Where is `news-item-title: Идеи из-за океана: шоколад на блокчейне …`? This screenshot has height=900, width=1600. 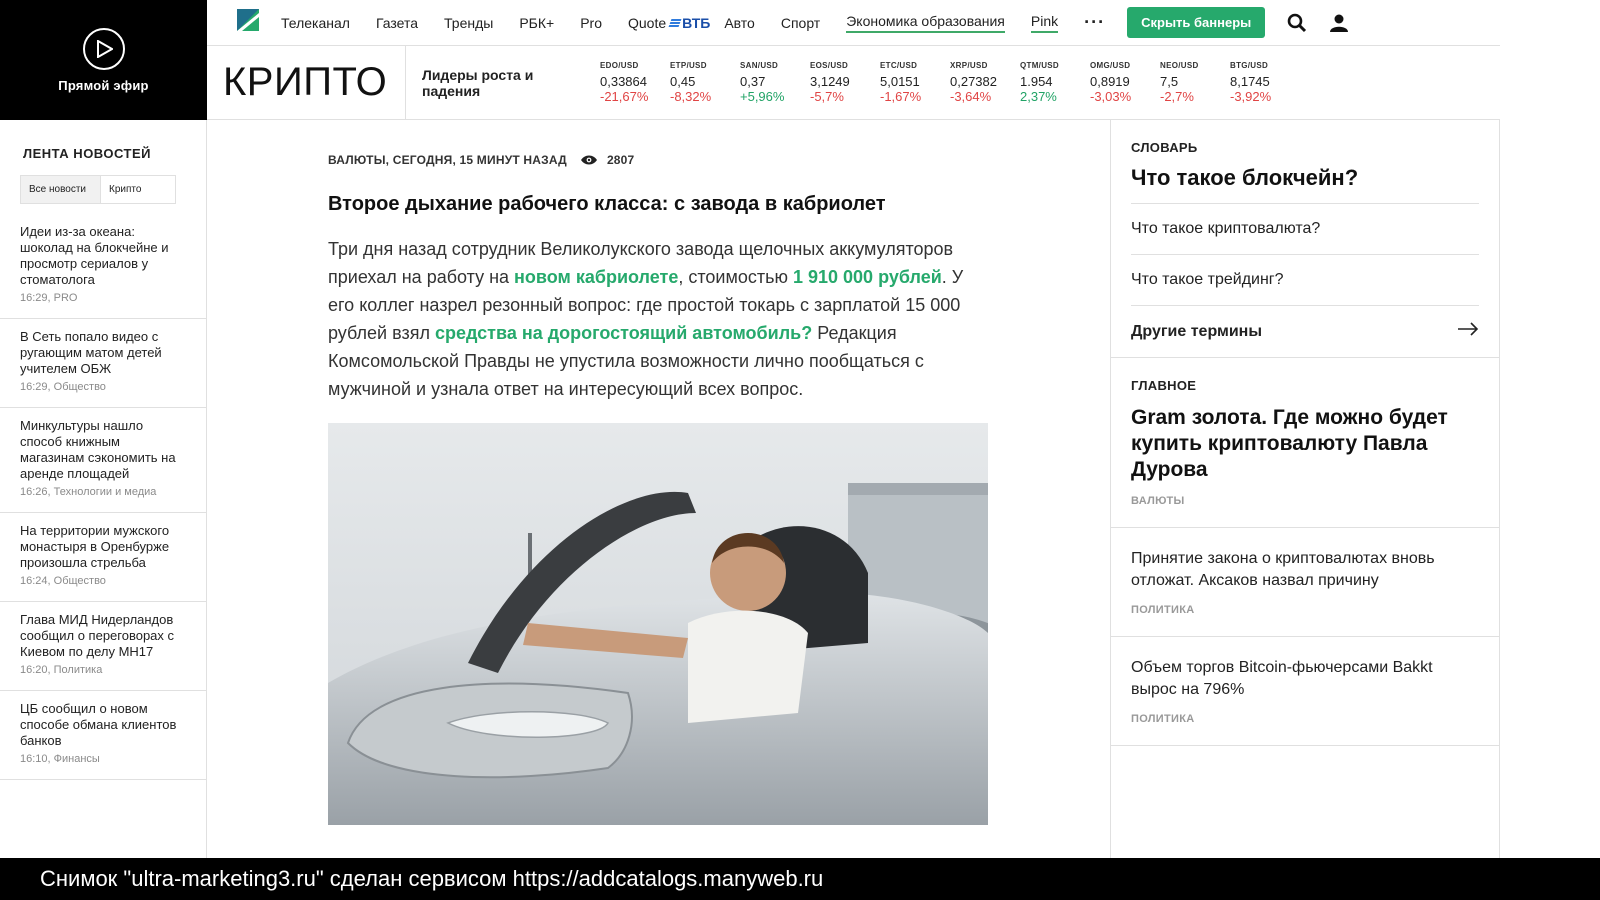
news-item-title: Идеи из-за океана: шоколад на блокчейне … is located at coordinates (103, 256).